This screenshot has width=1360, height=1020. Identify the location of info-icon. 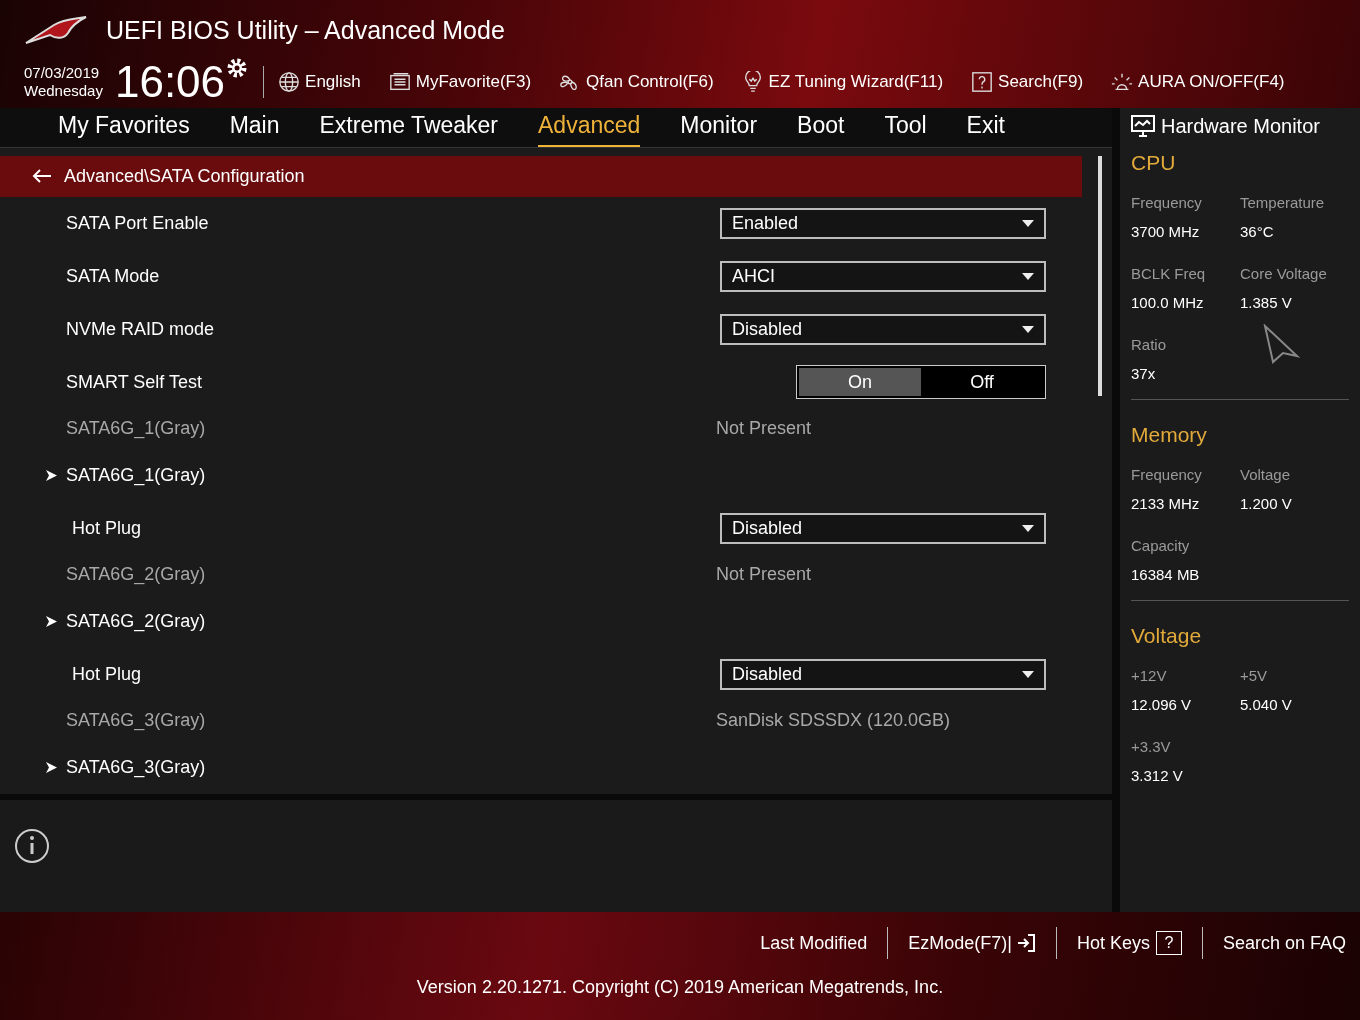
(32, 845).